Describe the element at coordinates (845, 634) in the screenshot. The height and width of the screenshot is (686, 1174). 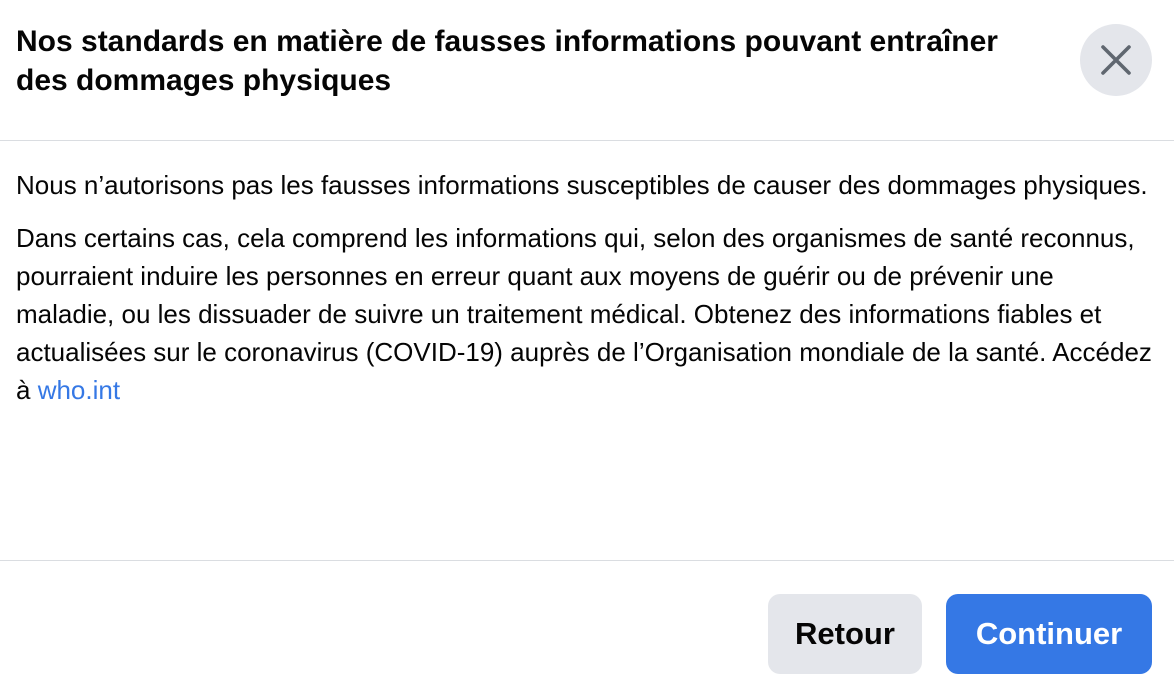
I see `back-button: Retour` at that location.